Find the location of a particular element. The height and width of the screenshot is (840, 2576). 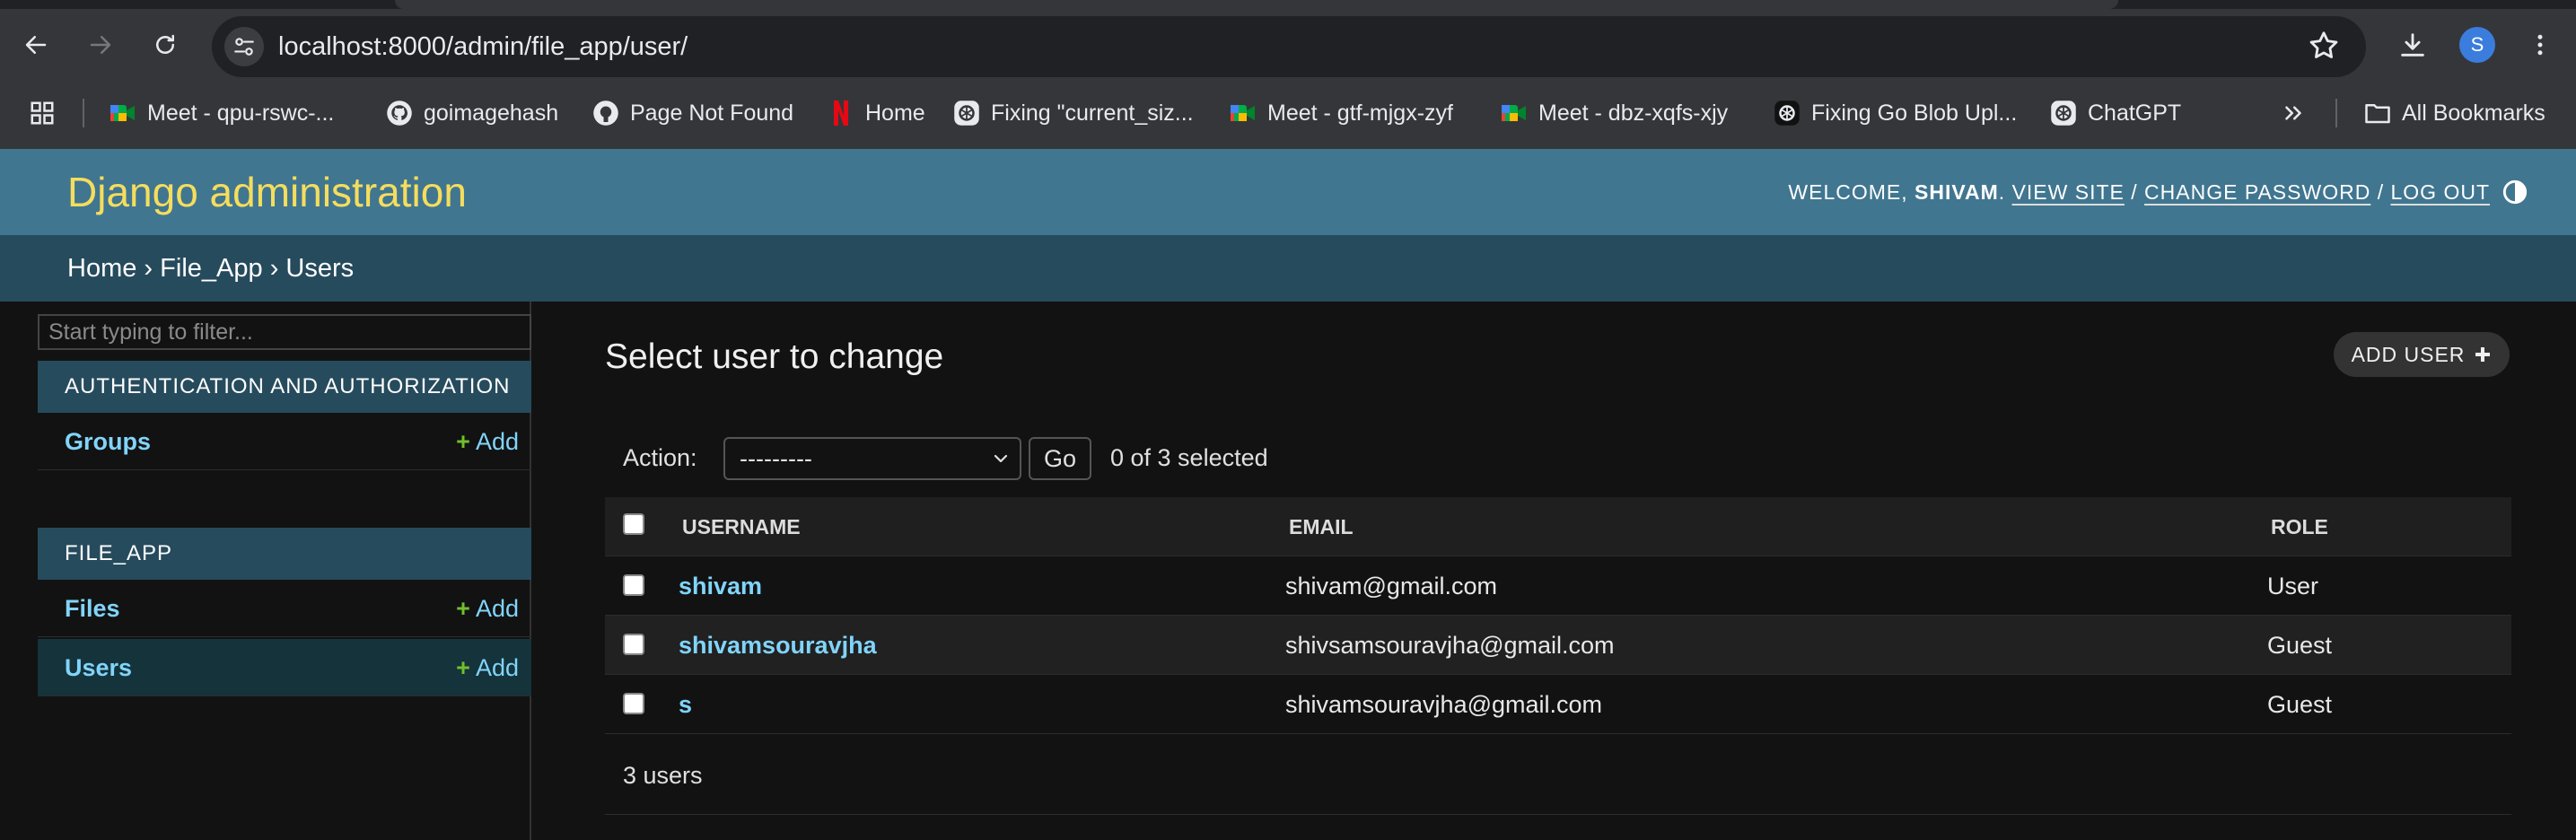

tab-strip is located at coordinates (1288, 4).